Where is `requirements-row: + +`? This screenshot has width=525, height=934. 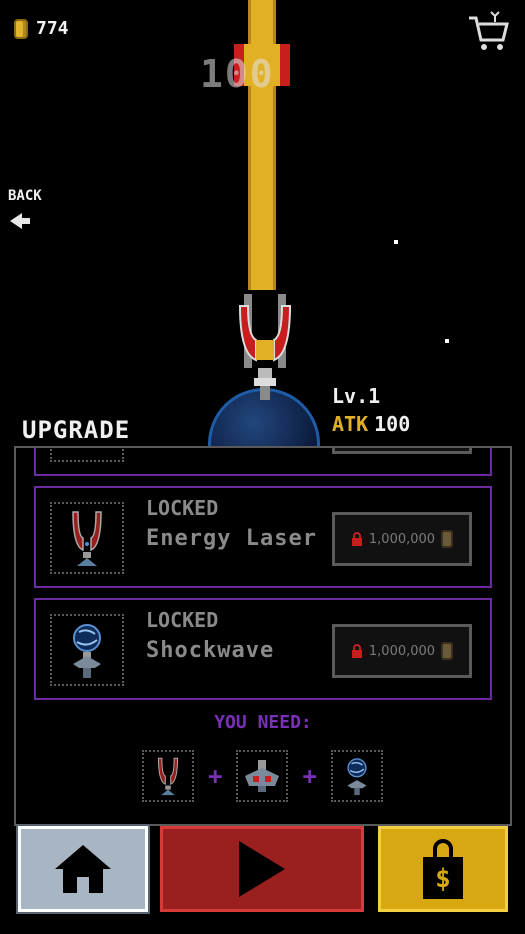
requirements-row: + + is located at coordinates (262, 776).